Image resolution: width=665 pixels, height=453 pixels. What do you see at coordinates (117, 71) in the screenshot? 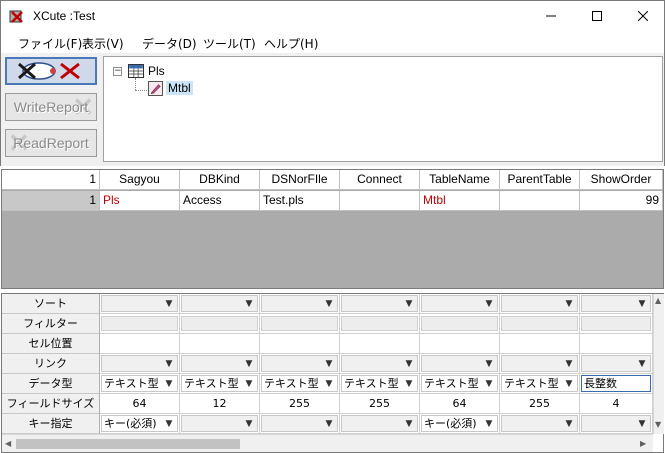
I see `collapse-icon: −` at bounding box center [117, 71].